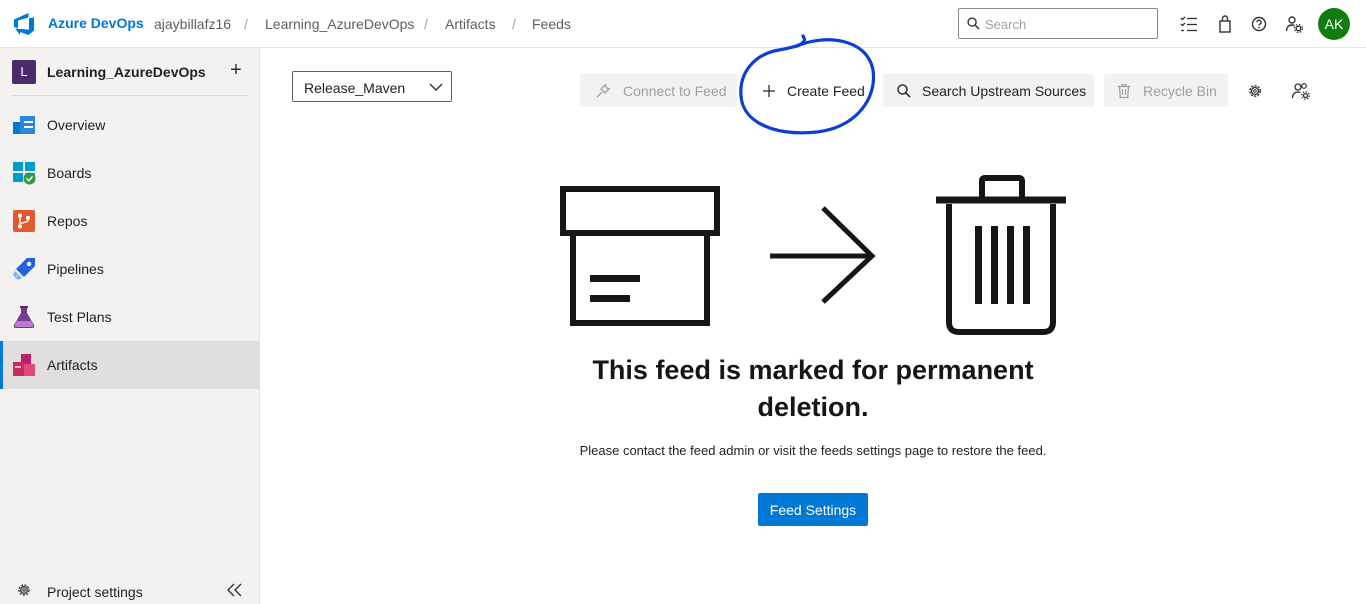 This screenshot has width=1366, height=604. Describe the element at coordinates (76, 125) in the screenshot. I see `sidebar-item-label: Overview` at that location.